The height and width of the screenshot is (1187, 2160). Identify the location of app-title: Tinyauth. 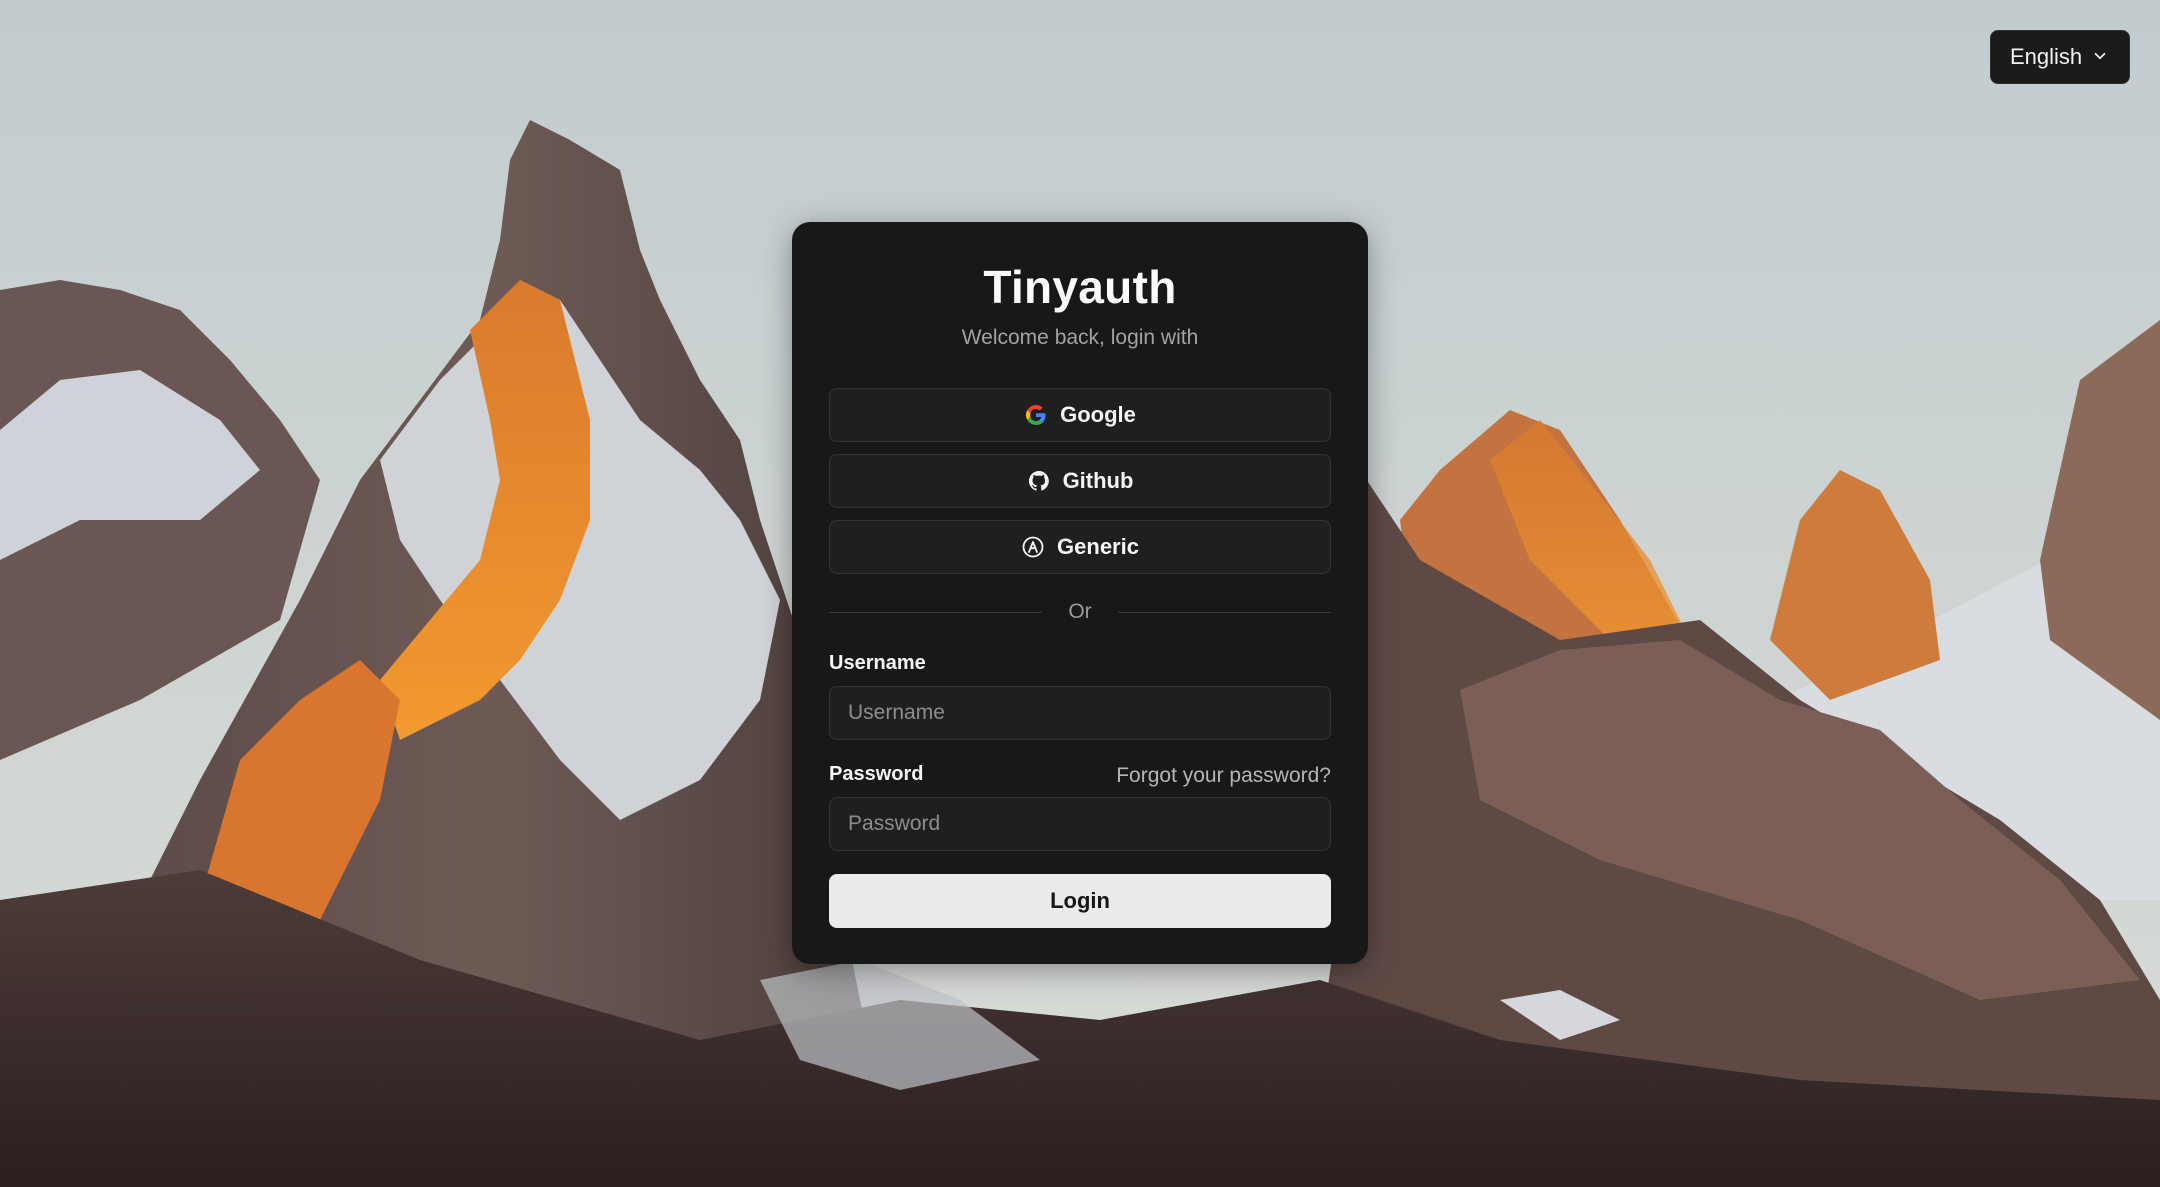
(1080, 287).